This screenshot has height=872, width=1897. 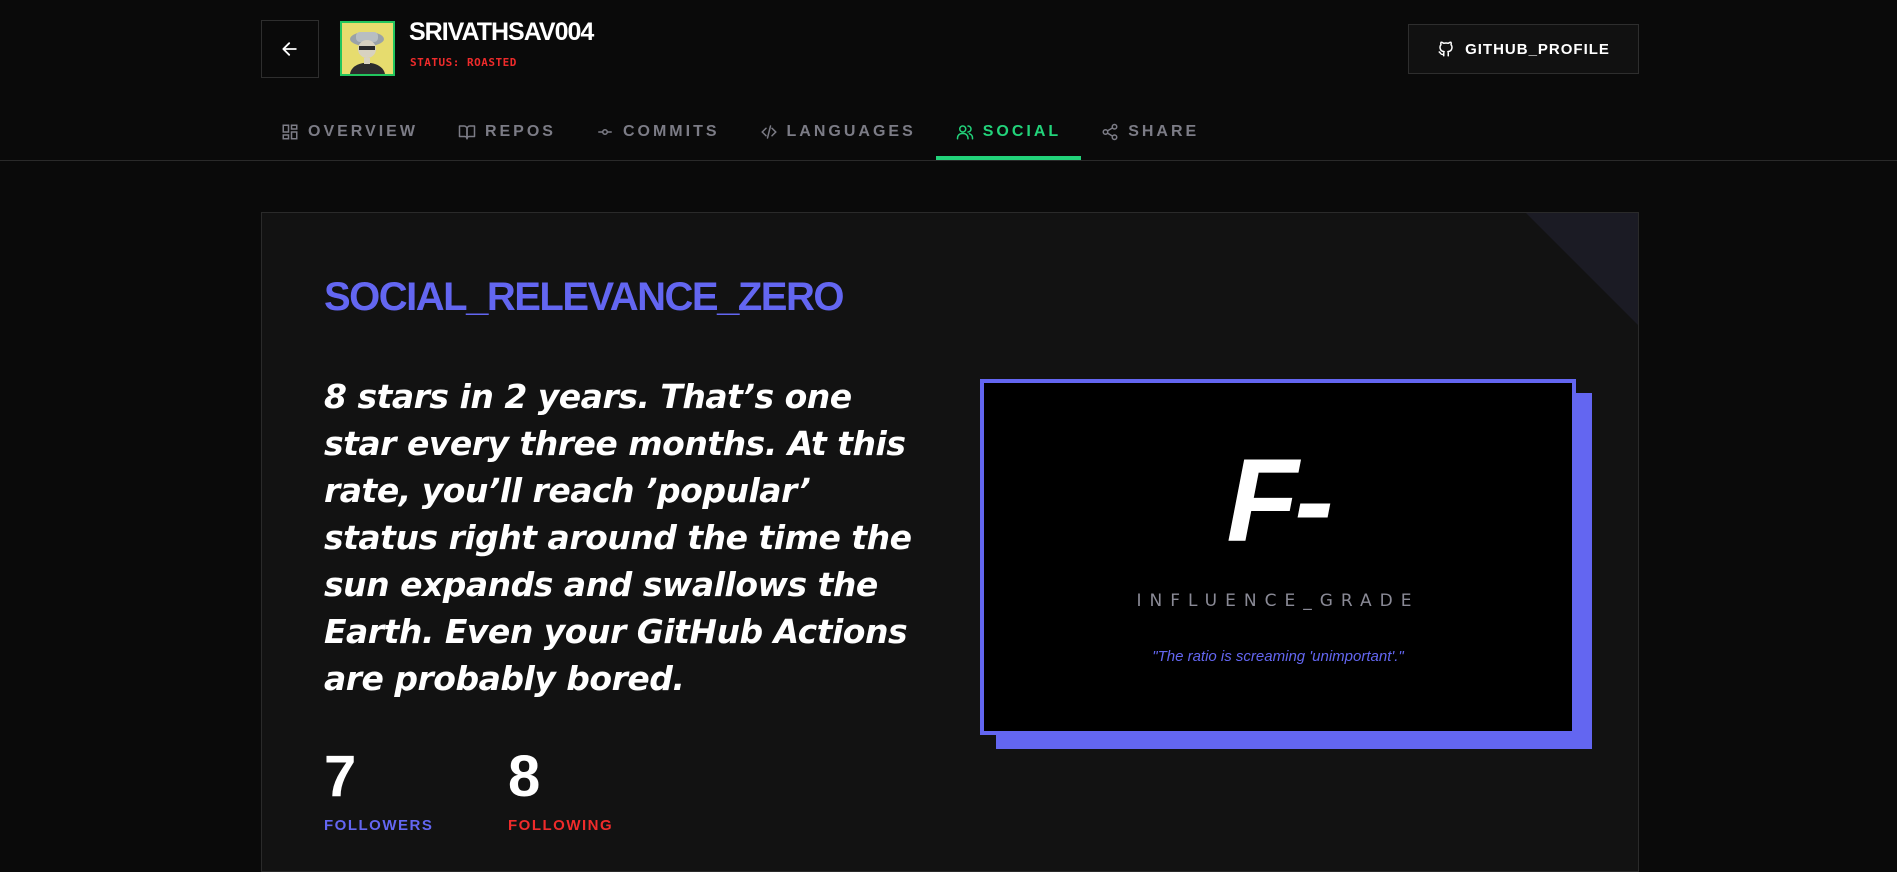 What do you see at coordinates (851, 131) in the screenshot?
I see `tab-label: LANGUAGES` at bounding box center [851, 131].